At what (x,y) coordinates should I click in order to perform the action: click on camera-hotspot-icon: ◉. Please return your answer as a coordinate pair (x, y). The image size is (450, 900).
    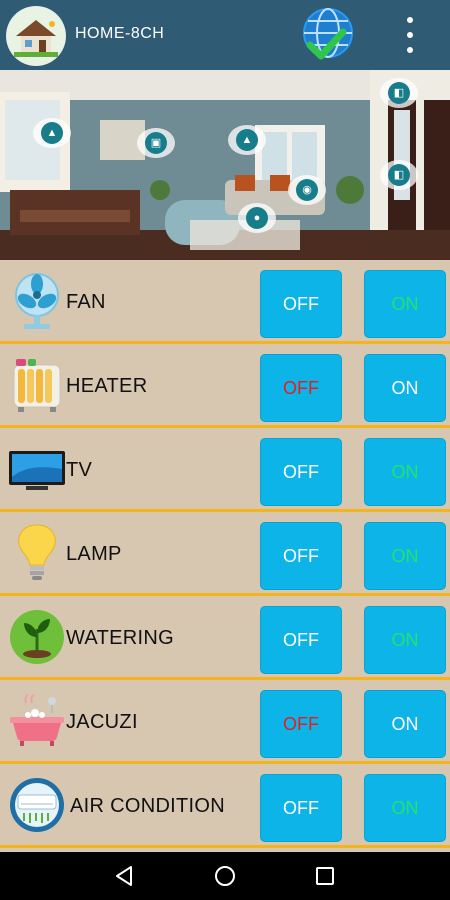
    Looking at the image, I should click on (307, 190).